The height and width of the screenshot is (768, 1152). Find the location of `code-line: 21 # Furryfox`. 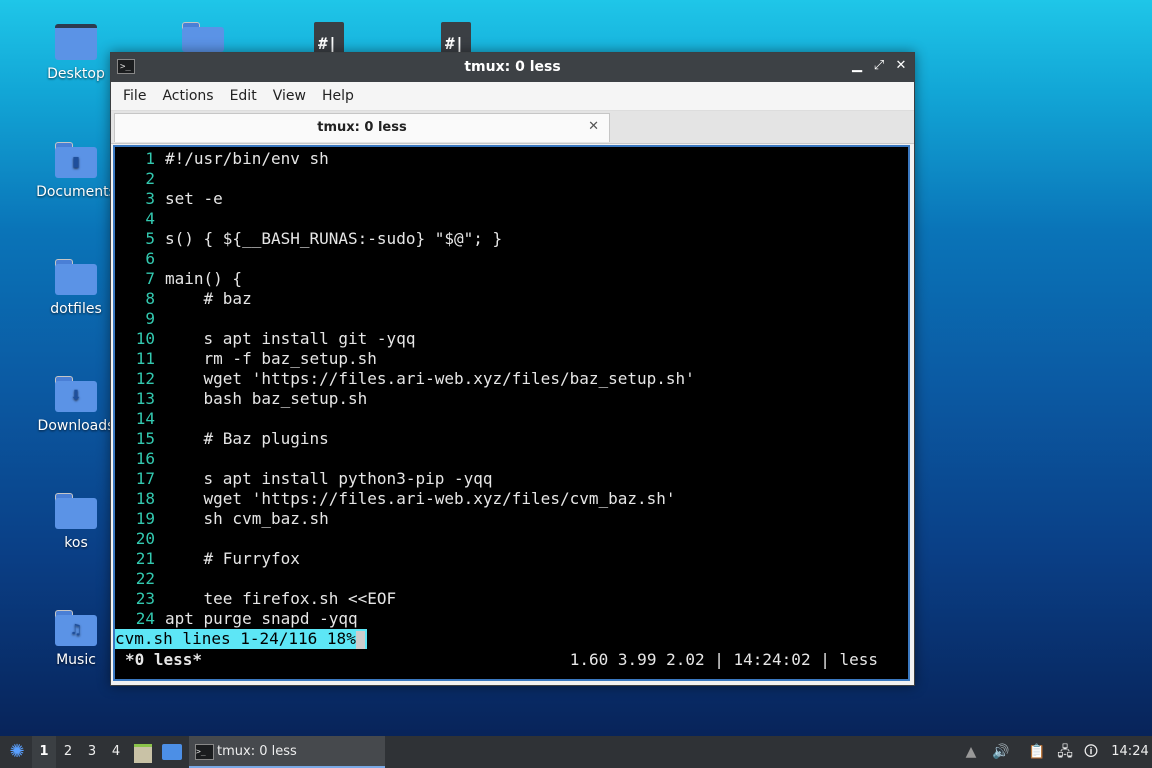

code-line: 21 # Furryfox is located at coordinates (207, 559).